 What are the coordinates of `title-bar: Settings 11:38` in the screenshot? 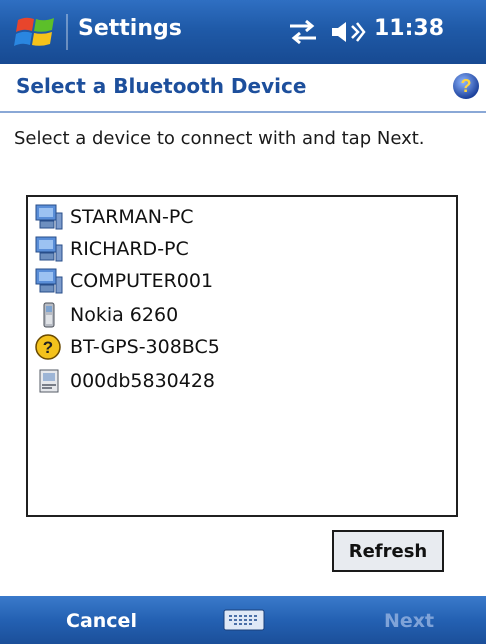 It's located at (243, 32).